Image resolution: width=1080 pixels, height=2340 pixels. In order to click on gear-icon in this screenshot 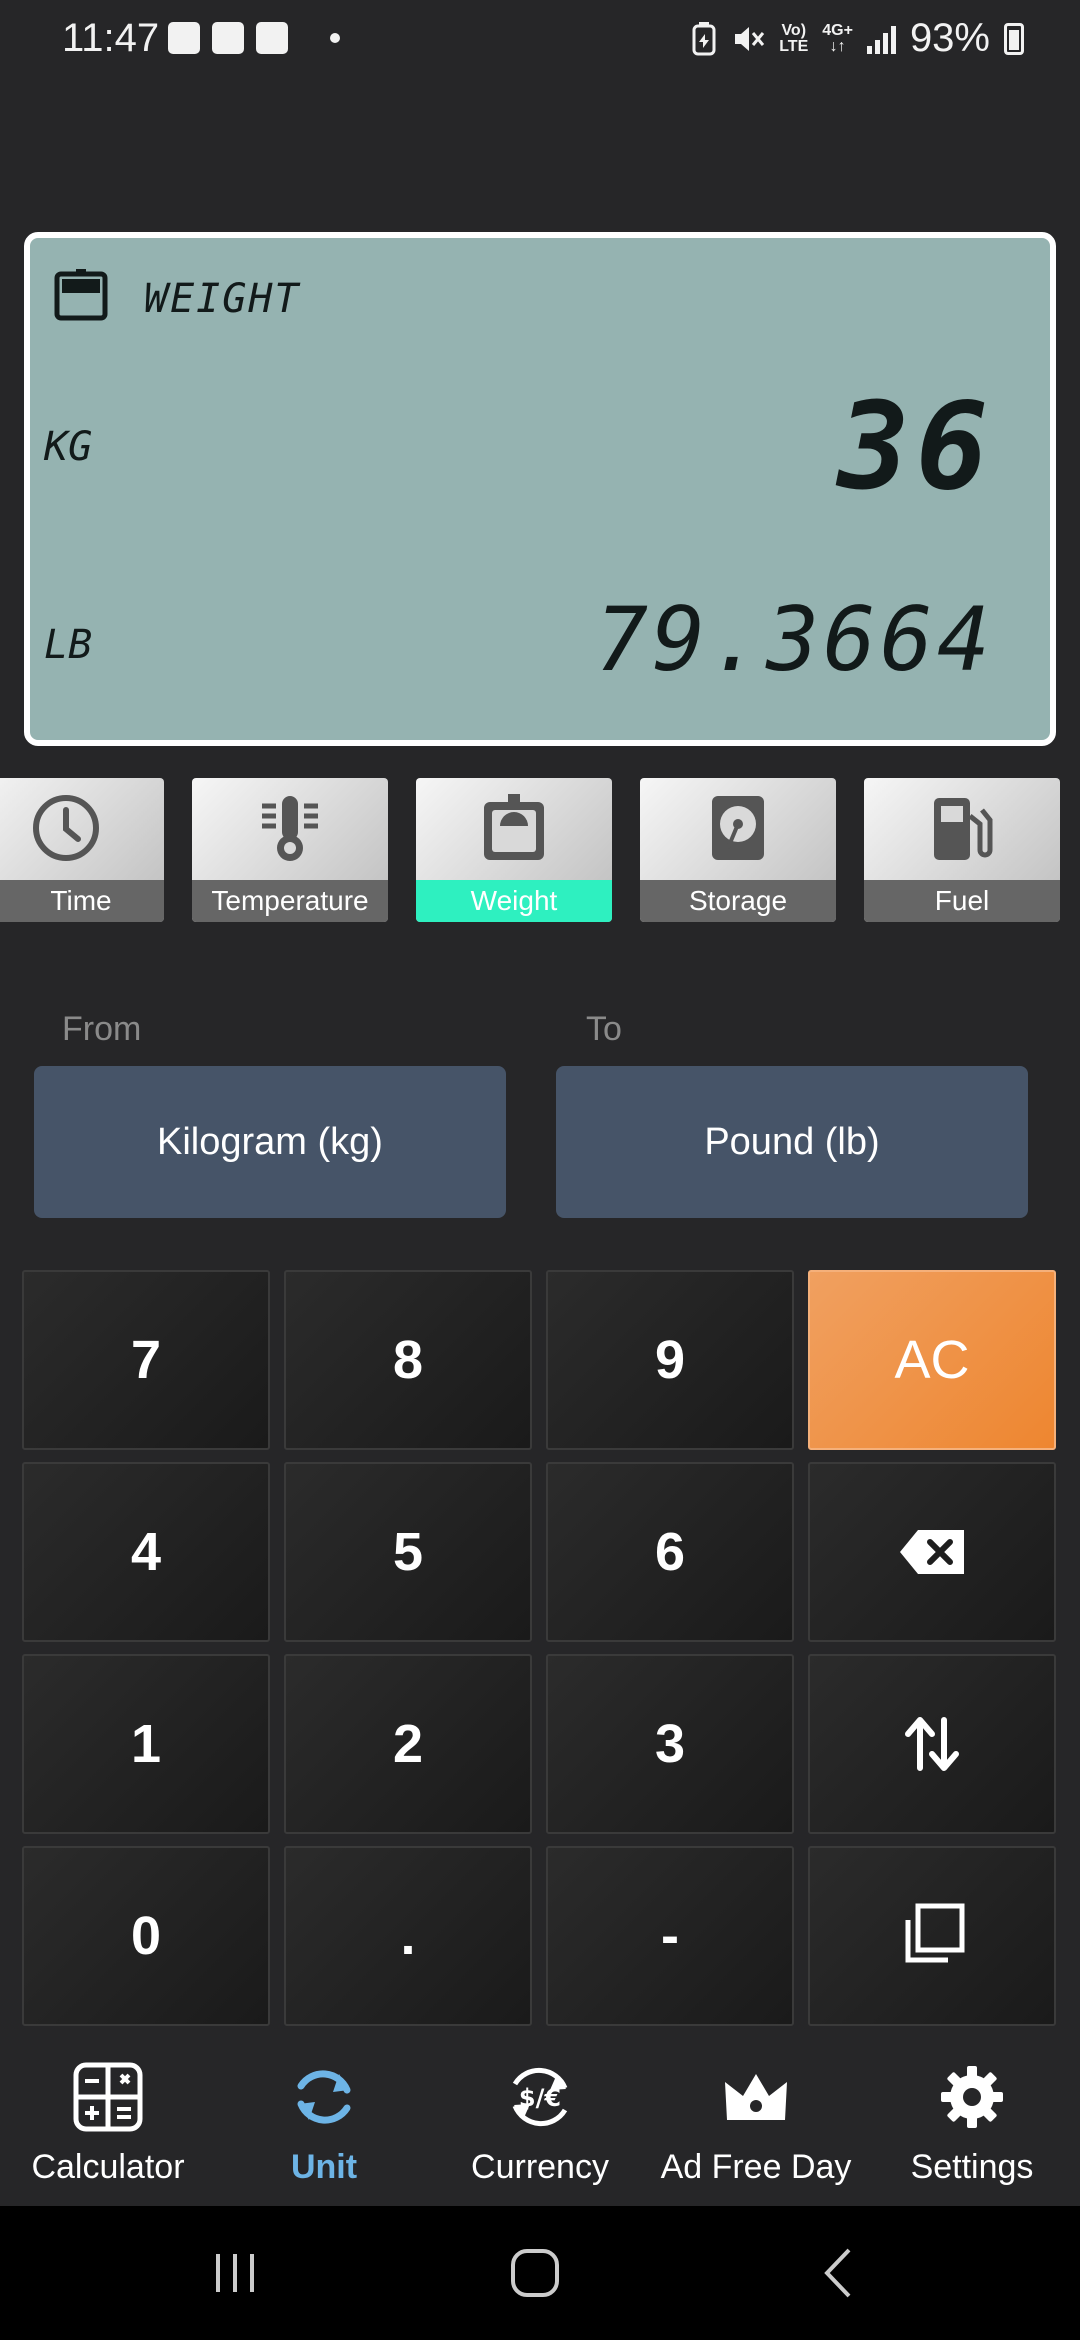, I will do `click(972, 2097)`.